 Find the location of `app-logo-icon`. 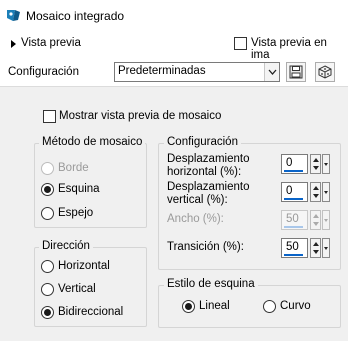

app-logo-icon is located at coordinates (13, 15).